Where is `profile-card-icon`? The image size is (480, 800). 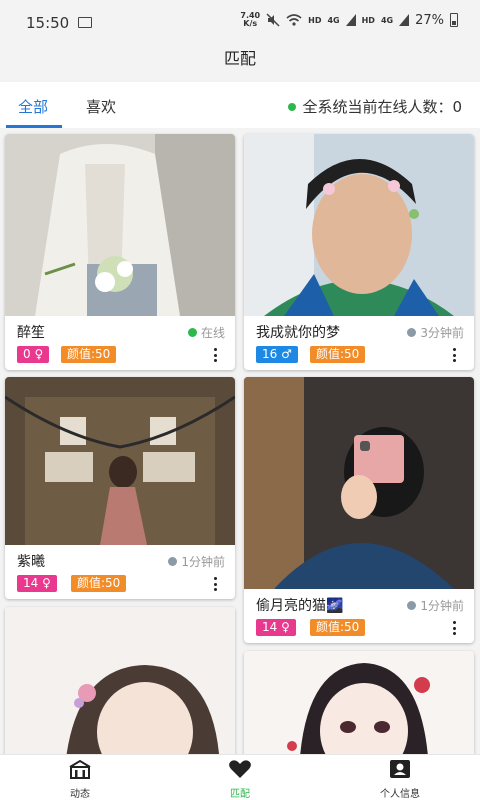 profile-card-icon is located at coordinates (400, 769).